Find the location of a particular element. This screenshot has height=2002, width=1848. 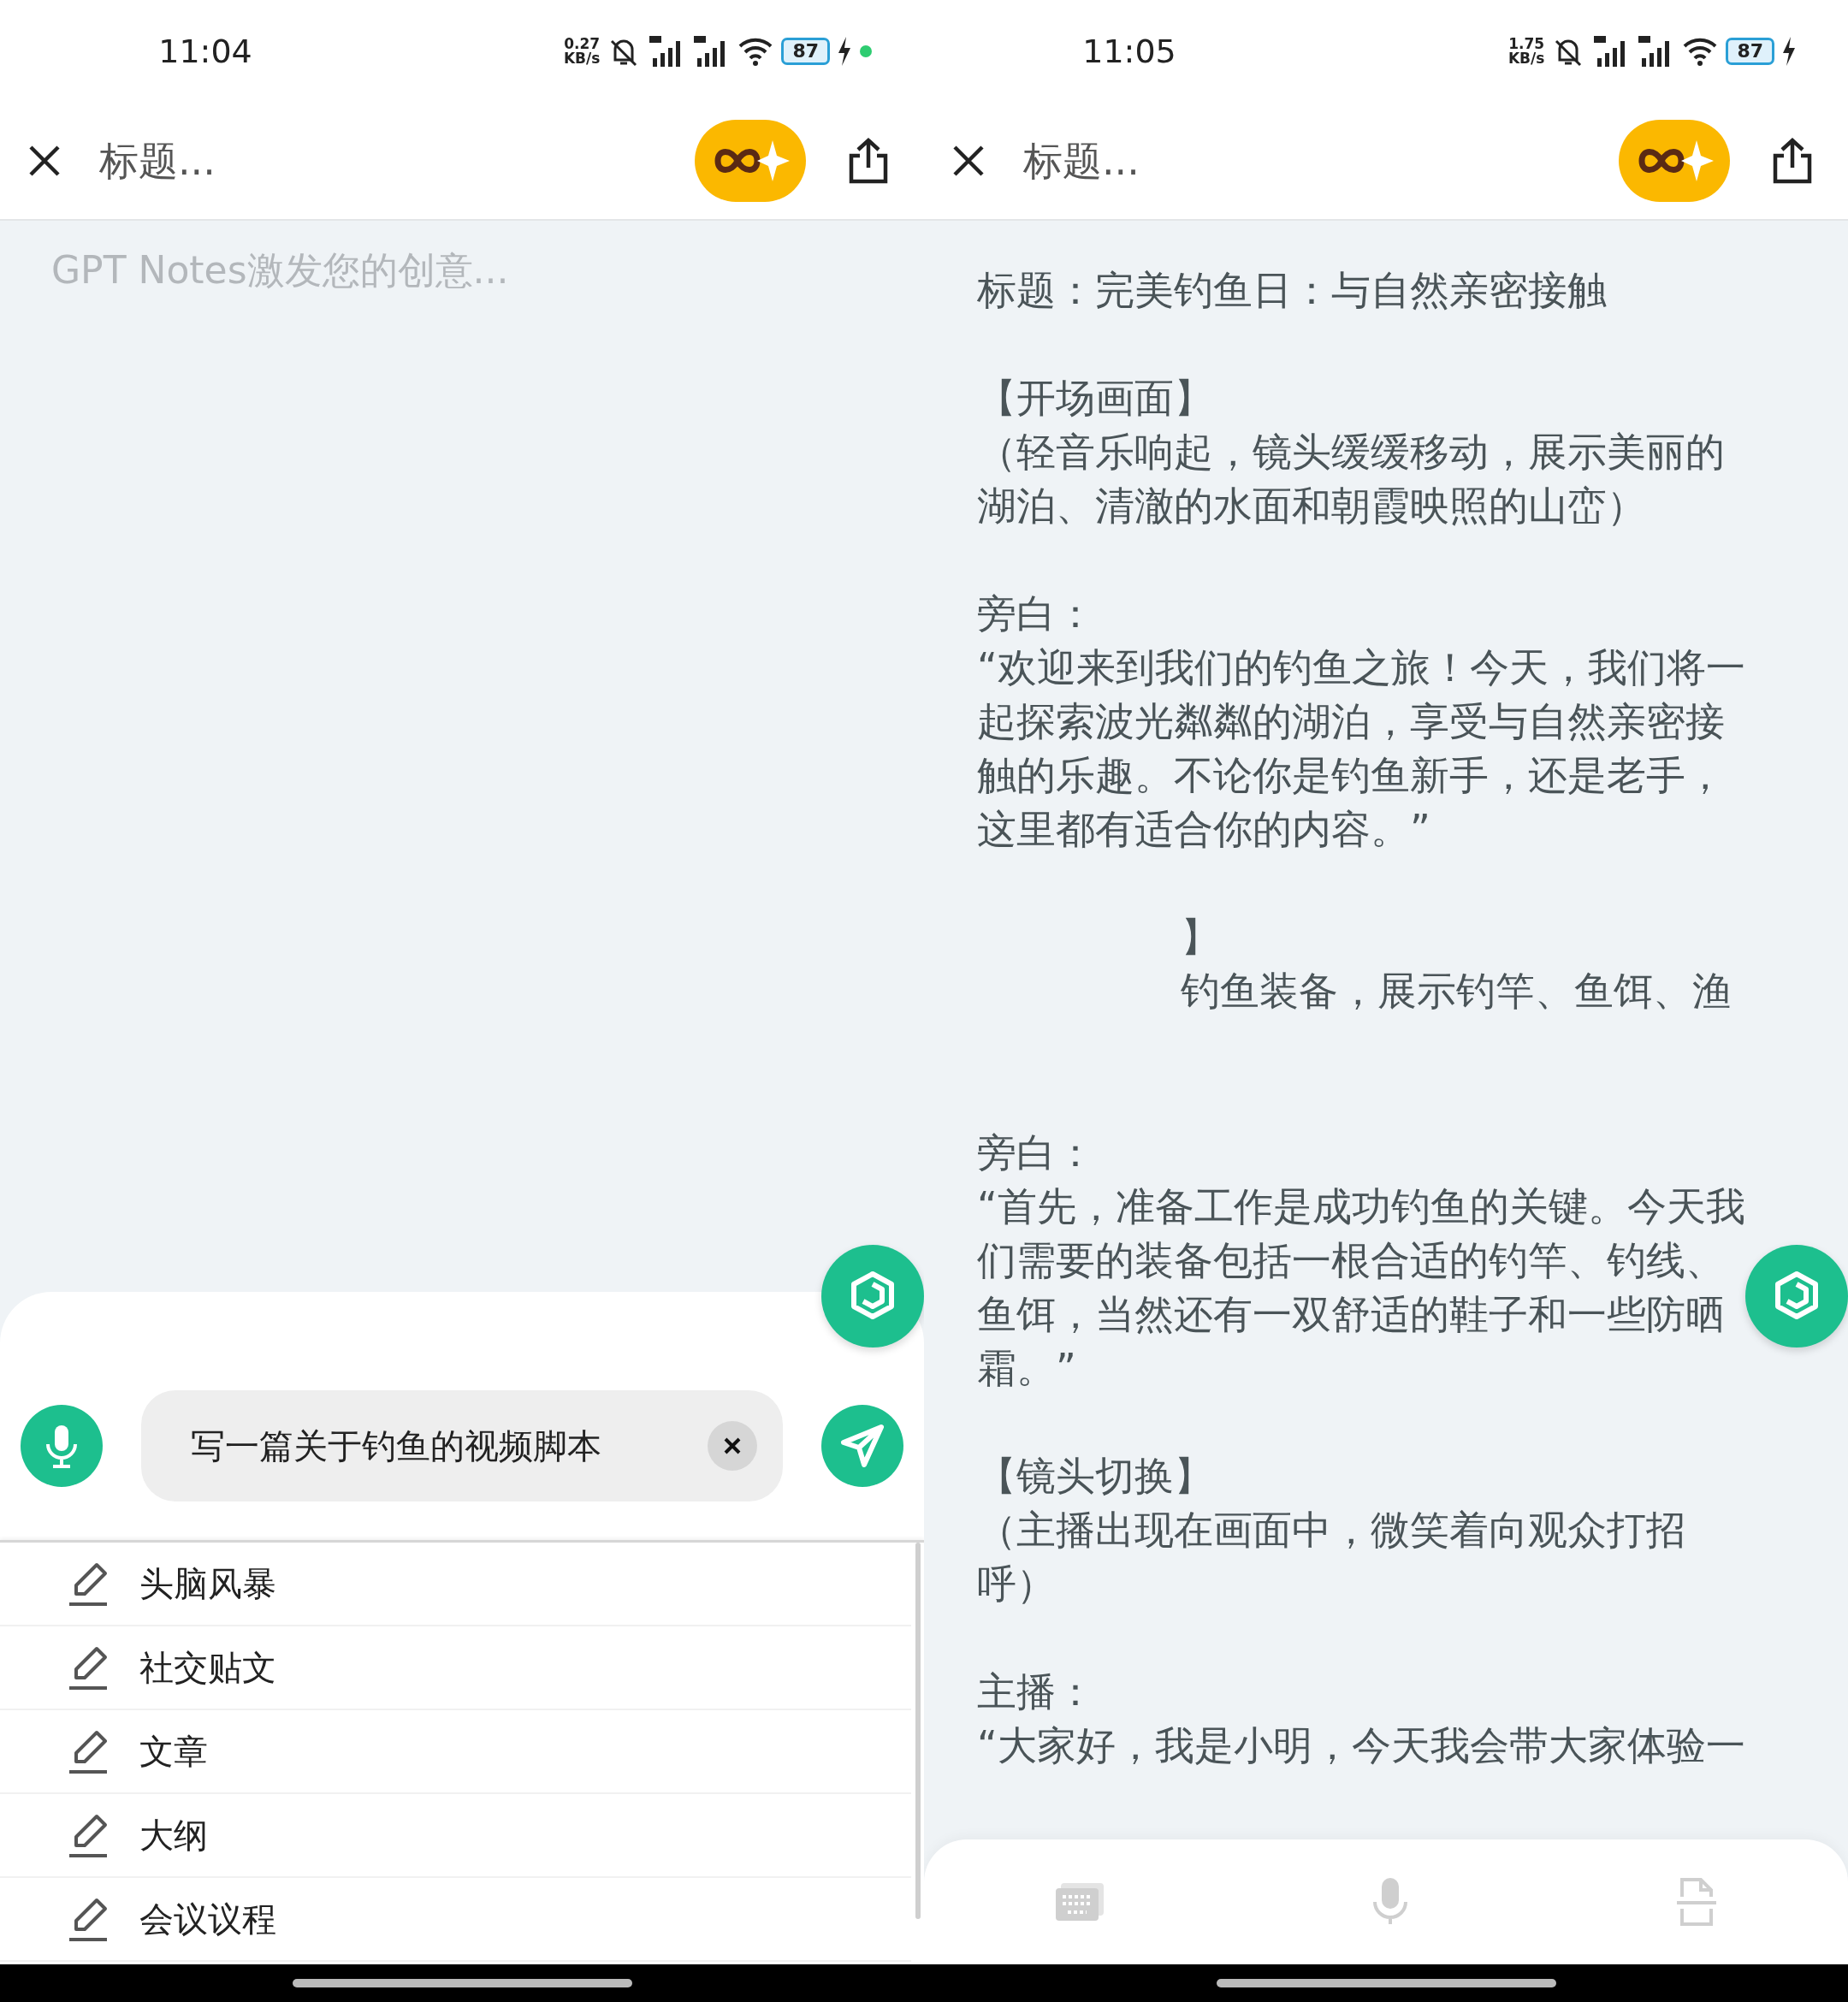

suggestion-item: 头脑风暴 is located at coordinates (455, 1584).